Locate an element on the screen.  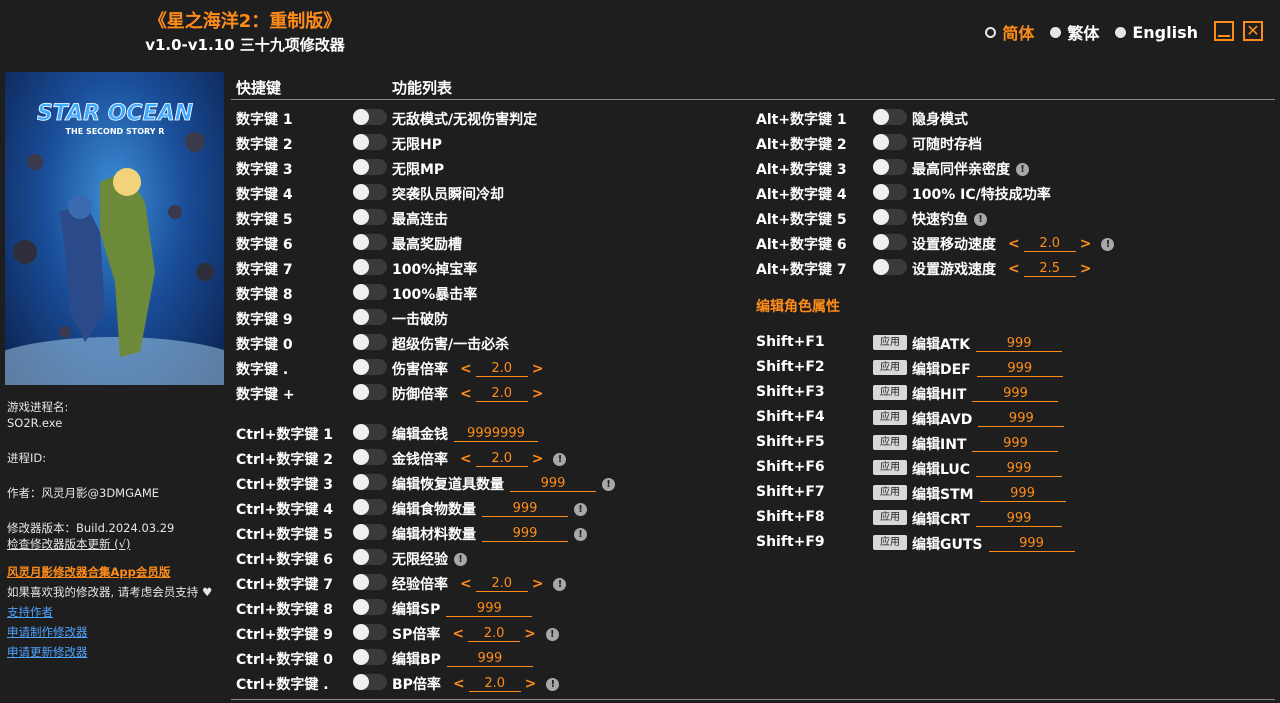
lang-option-simplified: 简体 is located at coordinates (1009, 32).